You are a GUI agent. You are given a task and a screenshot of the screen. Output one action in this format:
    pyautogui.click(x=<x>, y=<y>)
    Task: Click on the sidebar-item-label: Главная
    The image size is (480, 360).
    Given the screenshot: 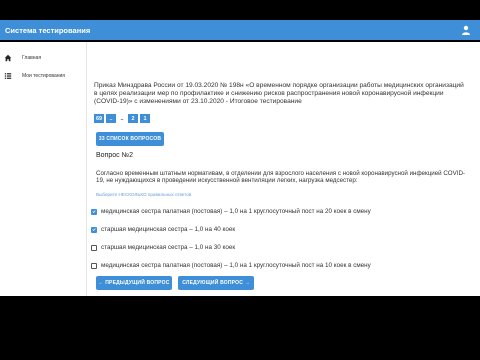 What is the action you would take?
    pyautogui.click(x=32, y=58)
    